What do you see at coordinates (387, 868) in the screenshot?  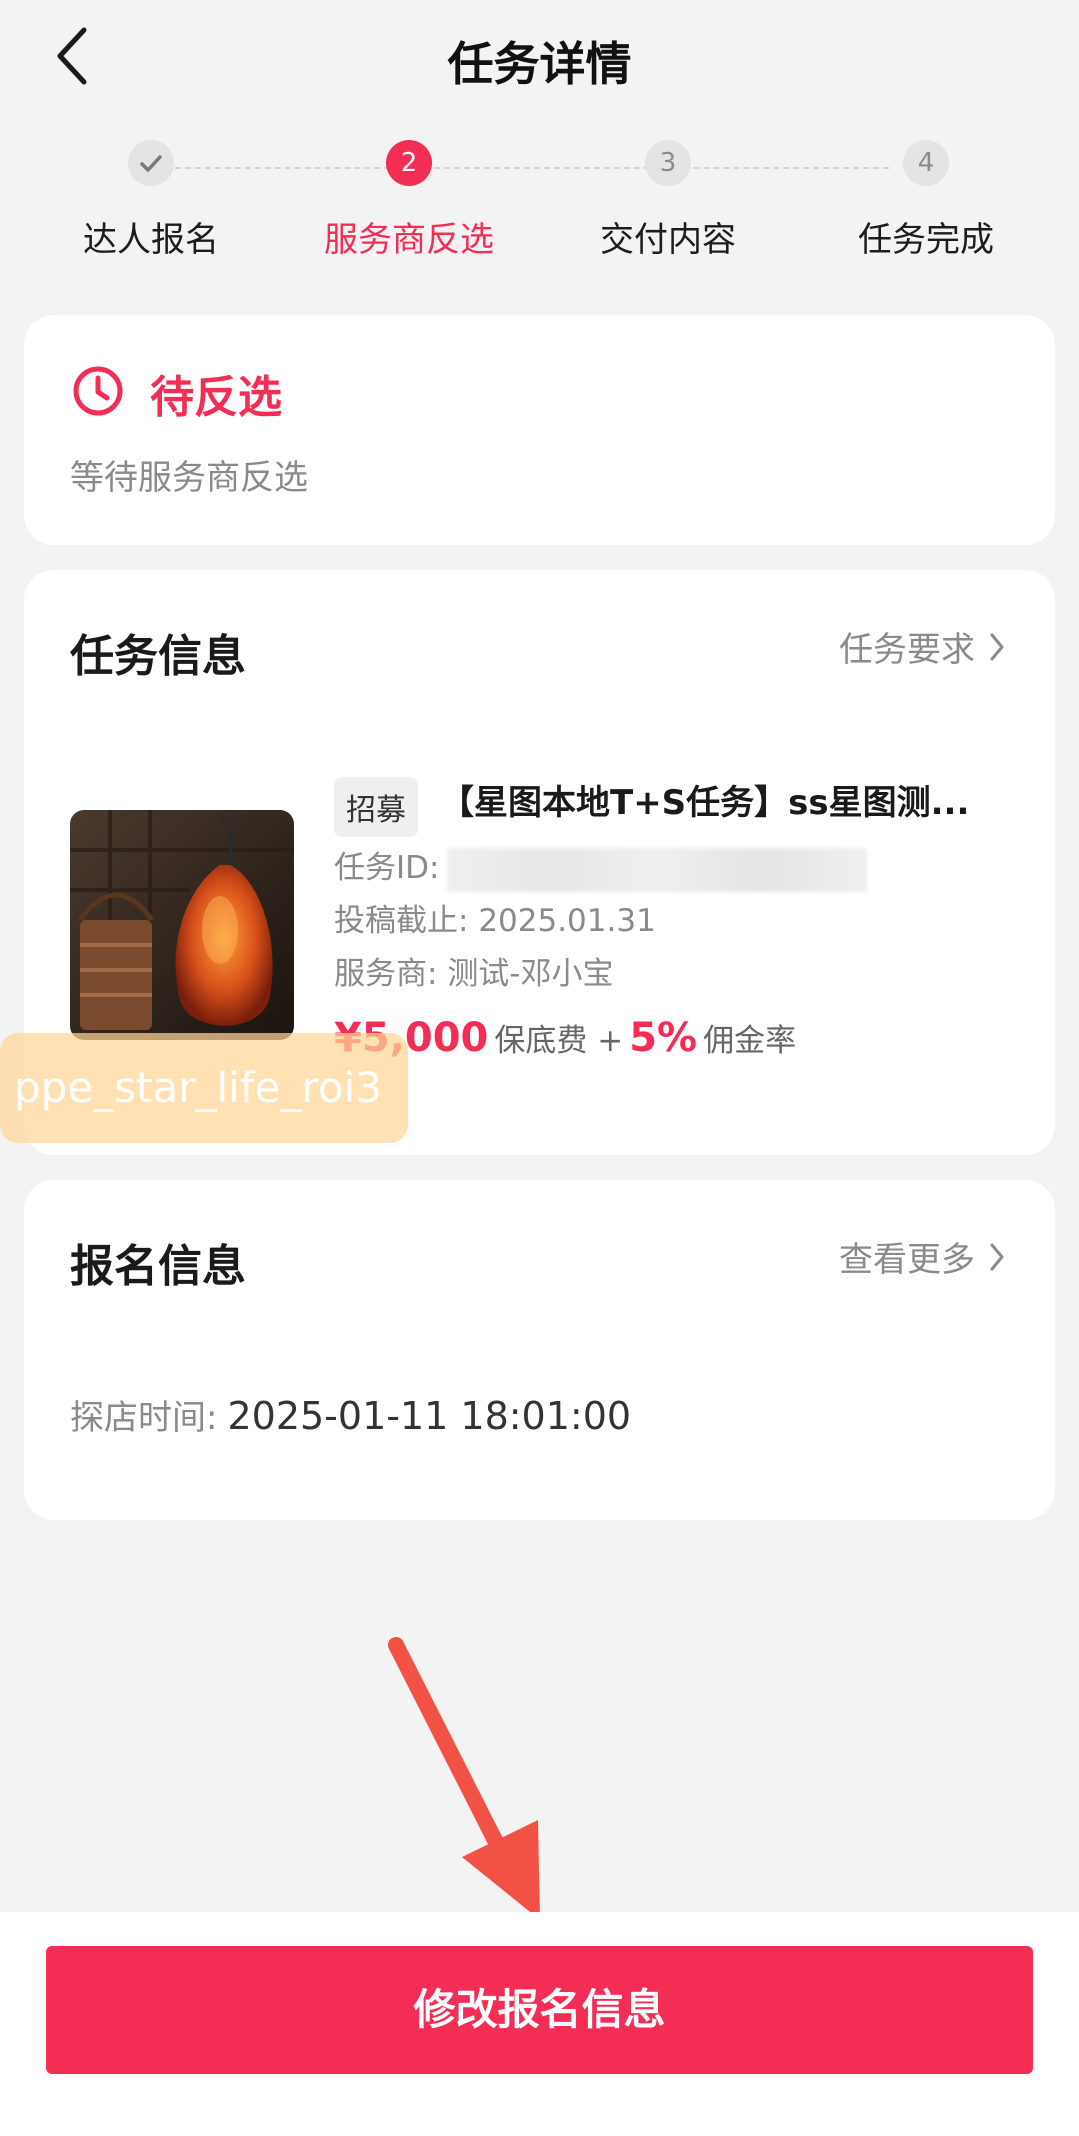 I see `task-id-label: 任务ID:` at bounding box center [387, 868].